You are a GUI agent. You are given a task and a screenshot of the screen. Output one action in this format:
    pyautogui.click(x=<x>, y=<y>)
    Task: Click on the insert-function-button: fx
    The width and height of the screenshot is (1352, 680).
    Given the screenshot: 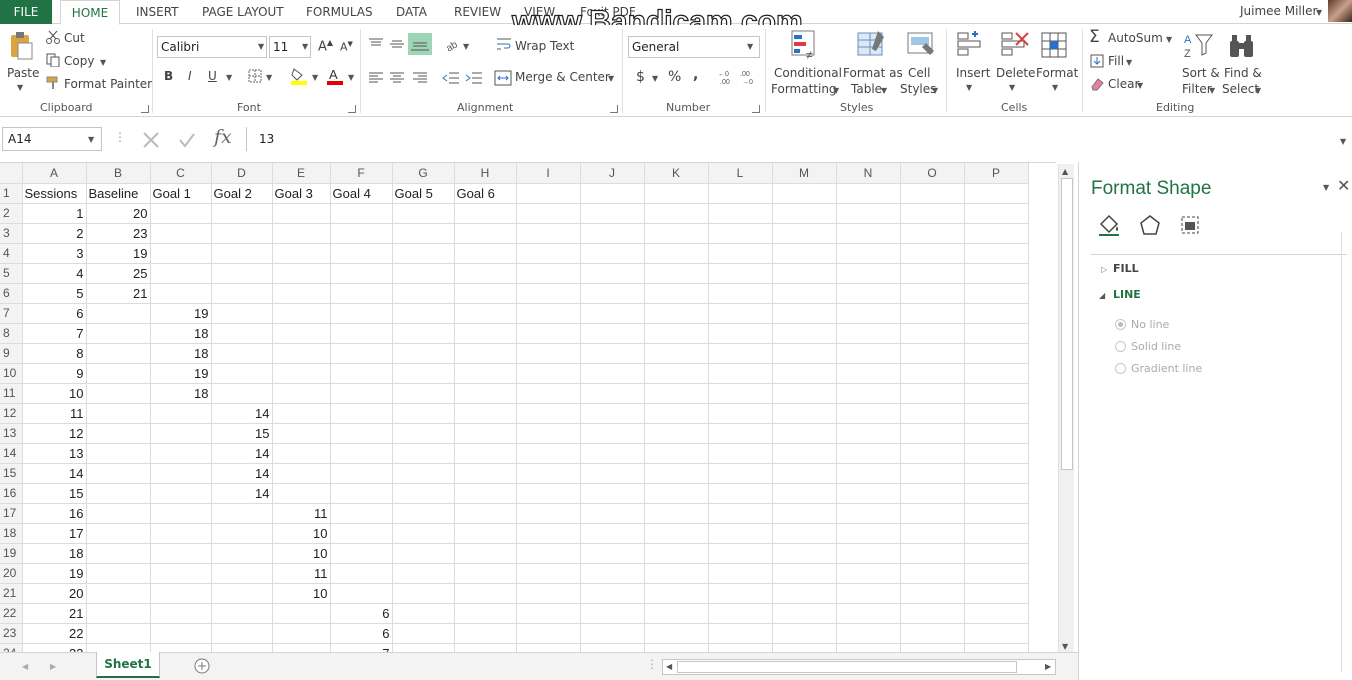 What is the action you would take?
    pyautogui.click(x=223, y=137)
    